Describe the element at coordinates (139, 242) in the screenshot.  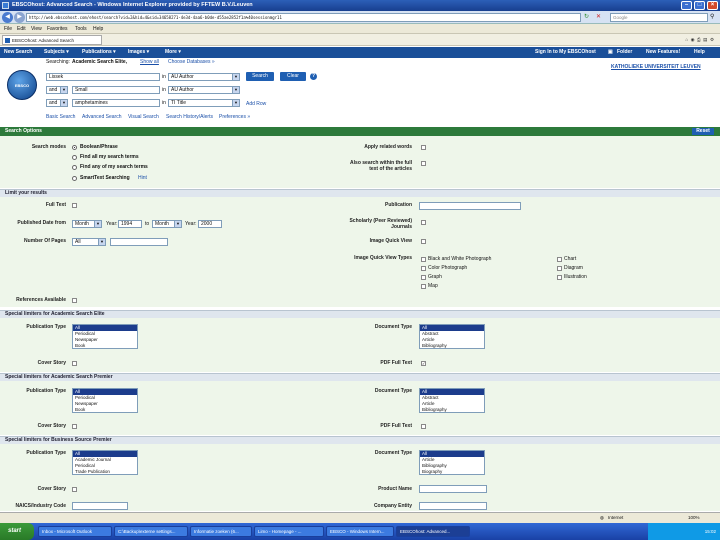
I see `num-pages-input` at that location.